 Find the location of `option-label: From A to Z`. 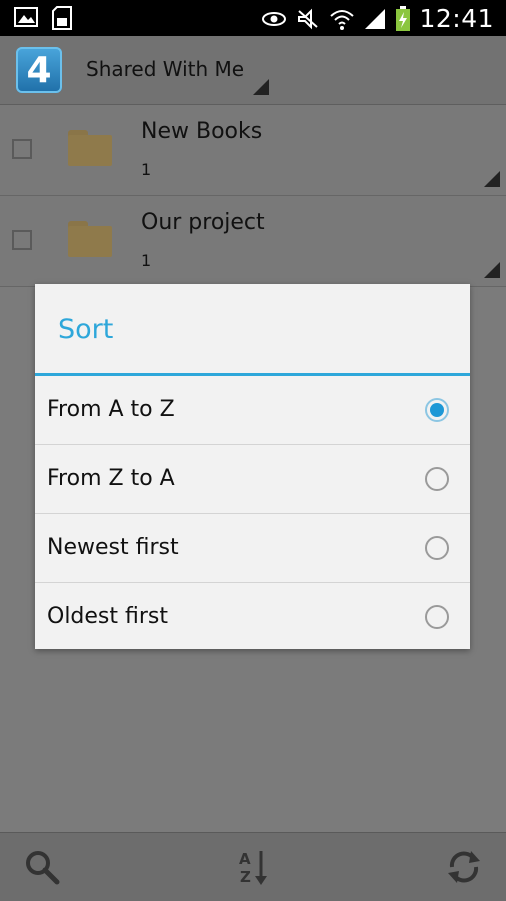

option-label: From A to Z is located at coordinates (111, 409).